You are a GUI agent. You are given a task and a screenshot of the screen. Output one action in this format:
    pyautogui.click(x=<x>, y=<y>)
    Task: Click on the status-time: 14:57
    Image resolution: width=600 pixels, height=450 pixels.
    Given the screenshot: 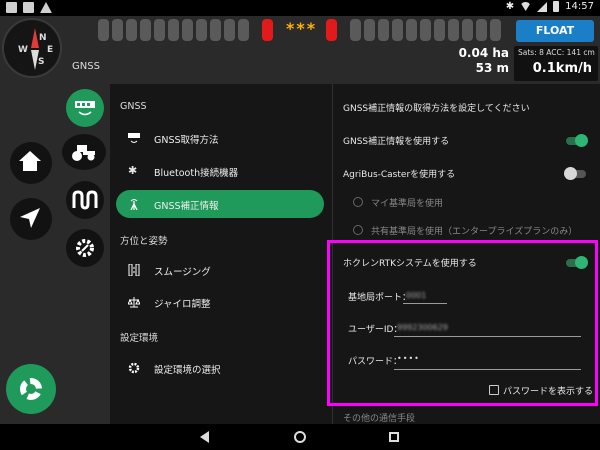 What is the action you would take?
    pyautogui.click(x=579, y=6)
    